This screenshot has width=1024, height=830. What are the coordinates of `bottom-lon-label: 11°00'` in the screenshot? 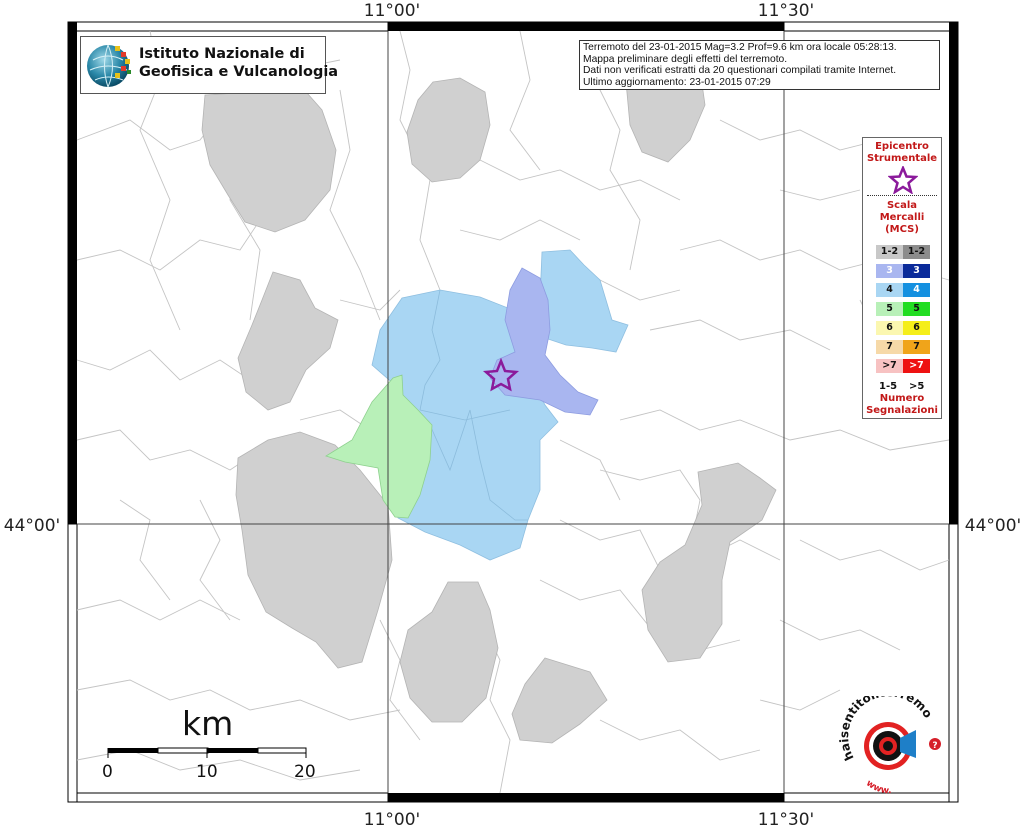 It's located at (392, 820).